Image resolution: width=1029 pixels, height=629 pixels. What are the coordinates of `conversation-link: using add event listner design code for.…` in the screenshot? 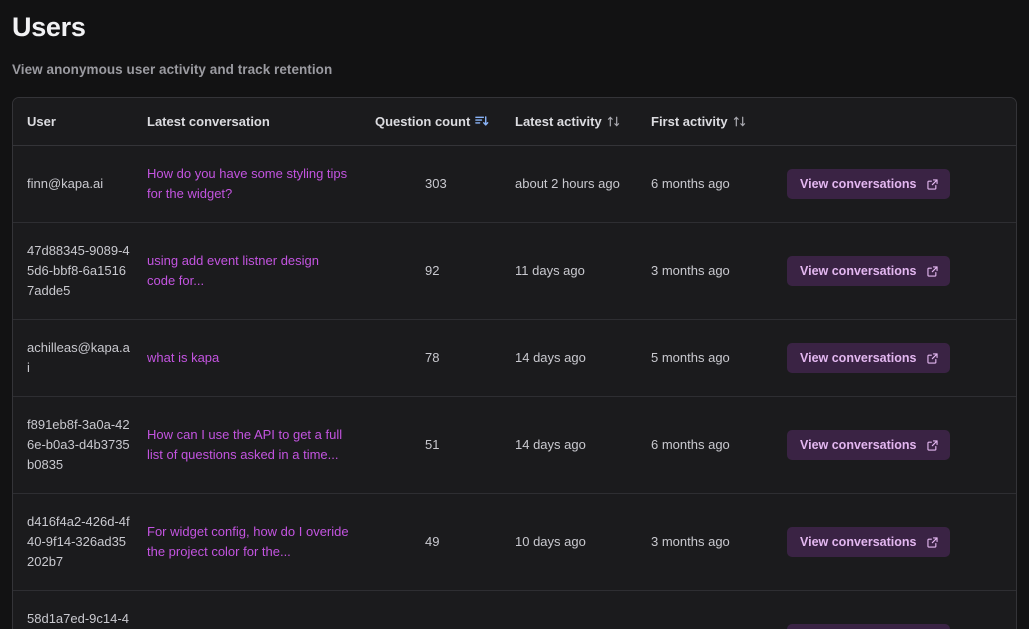 It's located at (248, 271).